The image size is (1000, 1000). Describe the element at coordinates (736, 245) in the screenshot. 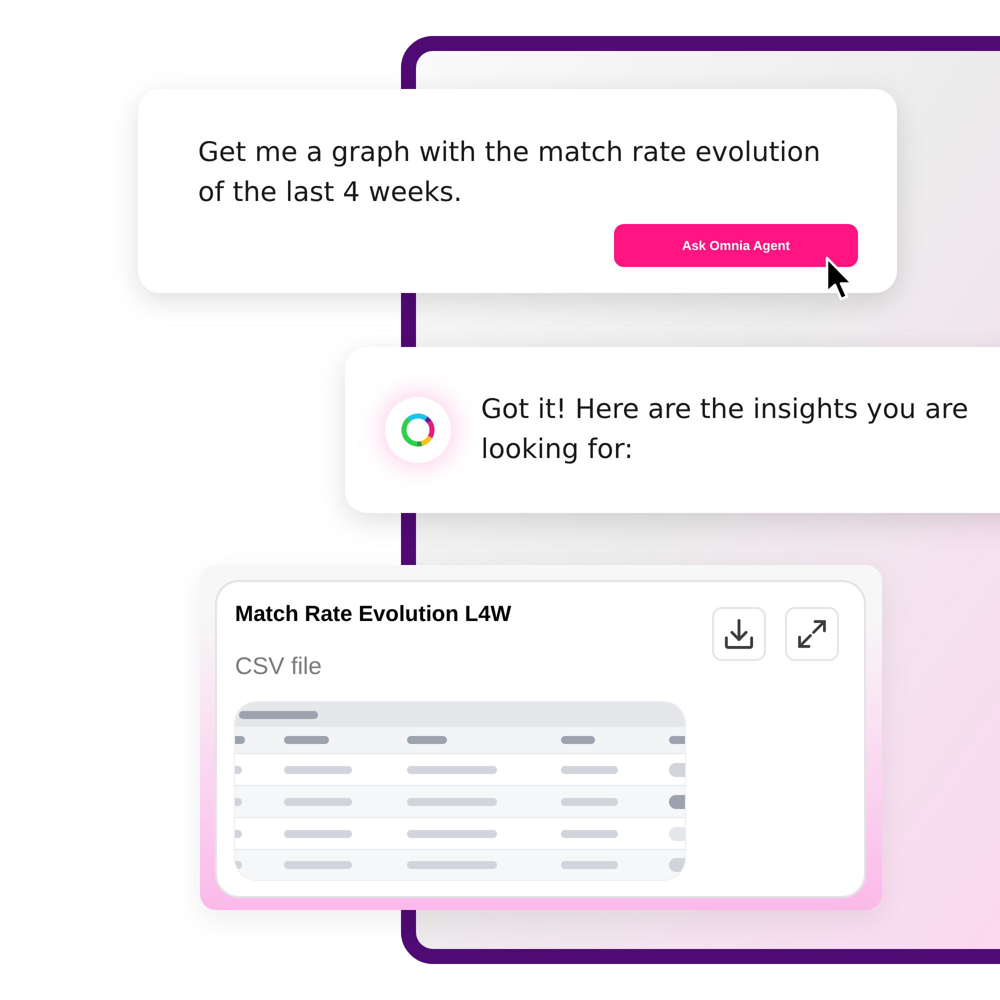

I see `ask-agent-button: Ask Omnia Agent` at that location.